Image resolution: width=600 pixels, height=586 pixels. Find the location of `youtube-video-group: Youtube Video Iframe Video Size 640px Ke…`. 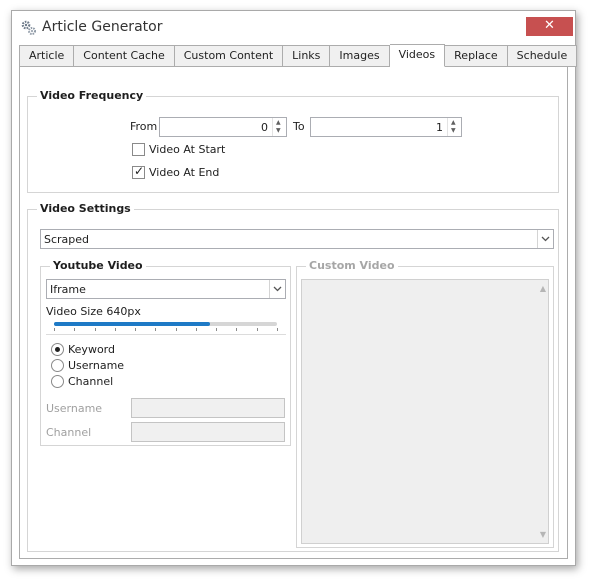

youtube-video-group: Youtube Video Iframe Video Size 640px Ke… is located at coordinates (165, 352).